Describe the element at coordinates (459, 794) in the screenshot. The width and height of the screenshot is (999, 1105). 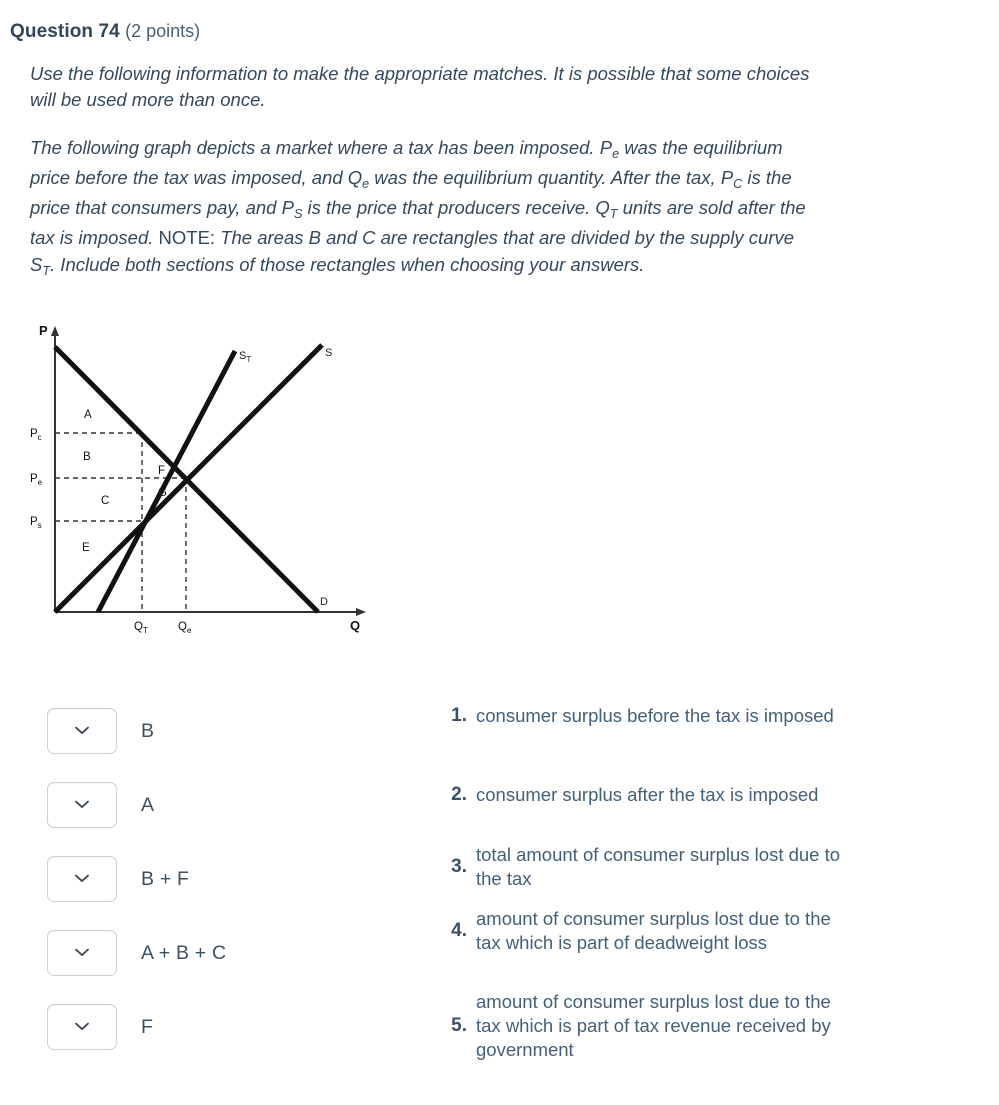
I see `option-number-2: 2.` at that location.